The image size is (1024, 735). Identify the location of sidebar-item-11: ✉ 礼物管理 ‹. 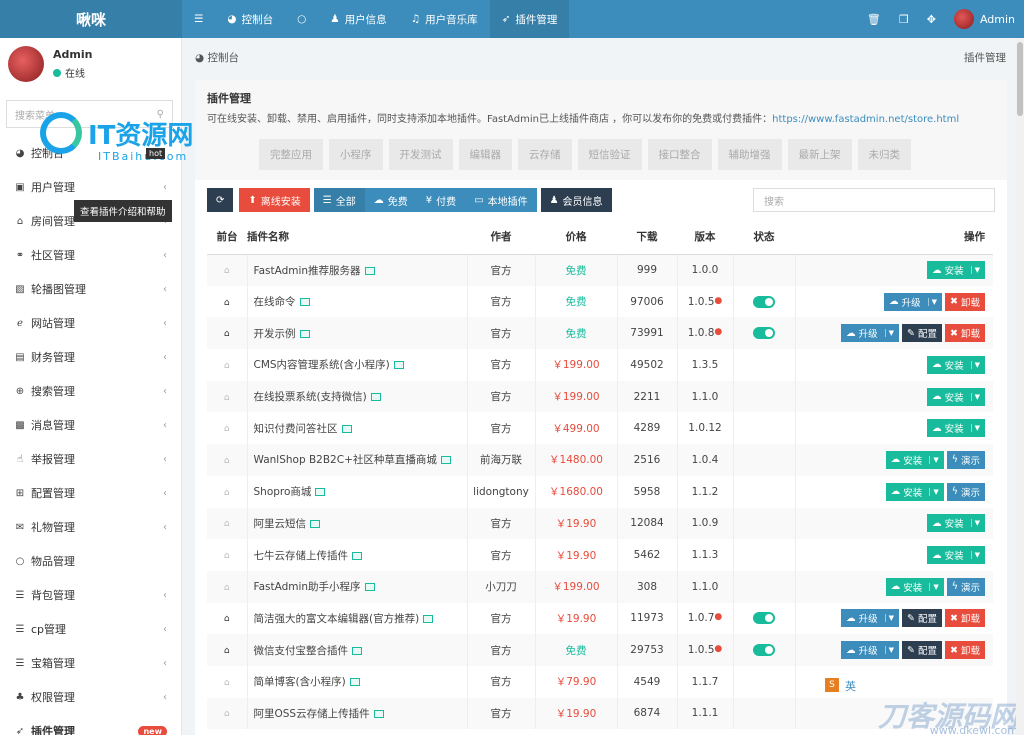
(90, 527).